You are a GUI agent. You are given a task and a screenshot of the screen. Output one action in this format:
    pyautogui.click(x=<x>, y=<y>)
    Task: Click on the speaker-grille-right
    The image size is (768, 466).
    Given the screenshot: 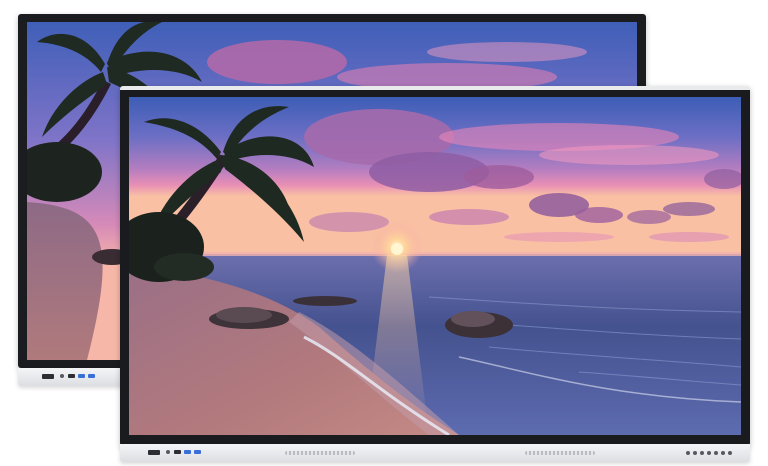 What is the action you would take?
    pyautogui.click(x=560, y=453)
    